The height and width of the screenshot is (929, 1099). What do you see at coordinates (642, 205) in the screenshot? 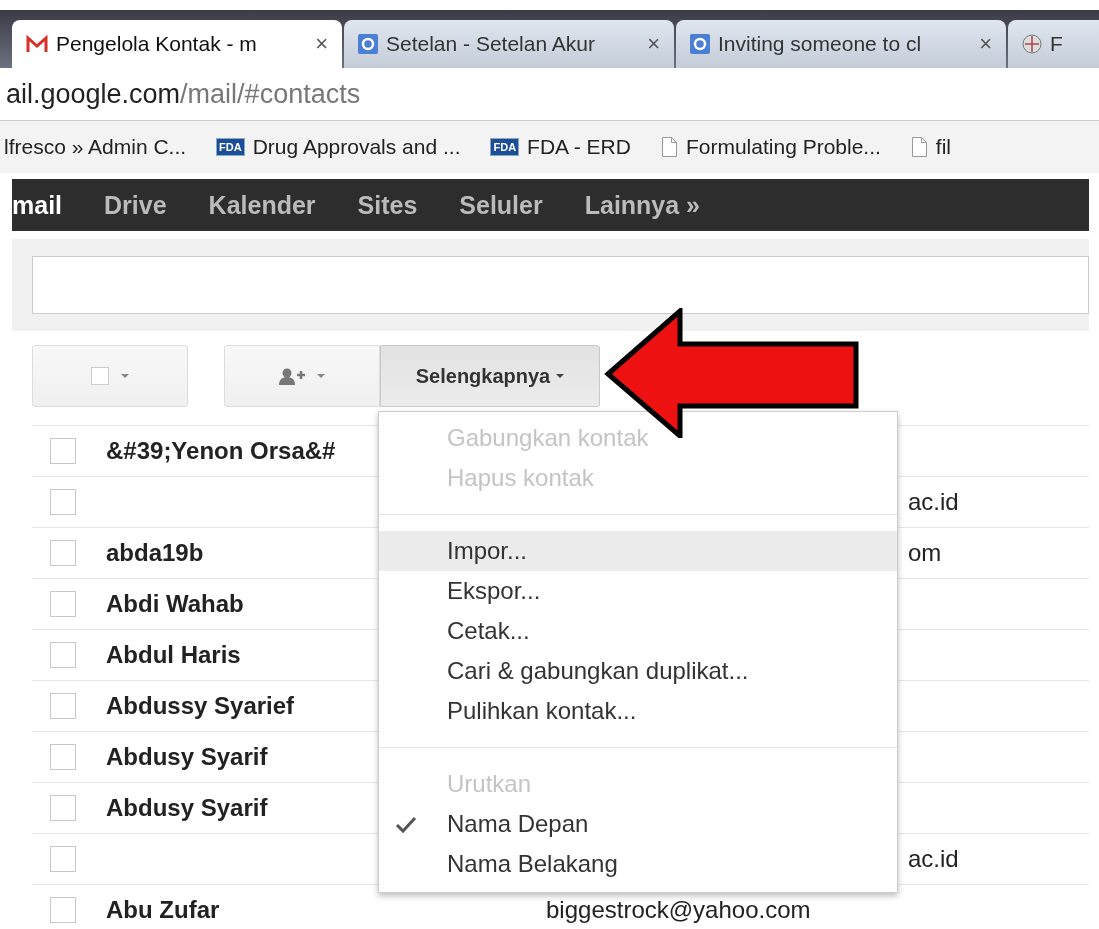
I see `nav-link: Lainnya »` at bounding box center [642, 205].